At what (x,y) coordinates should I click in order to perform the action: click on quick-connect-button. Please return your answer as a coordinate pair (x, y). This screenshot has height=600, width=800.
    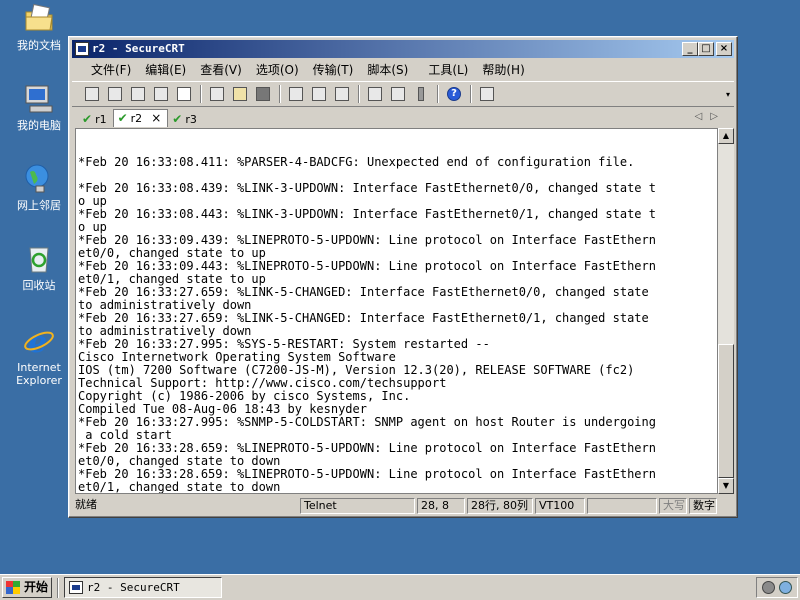
    Looking at the image, I should click on (115, 94).